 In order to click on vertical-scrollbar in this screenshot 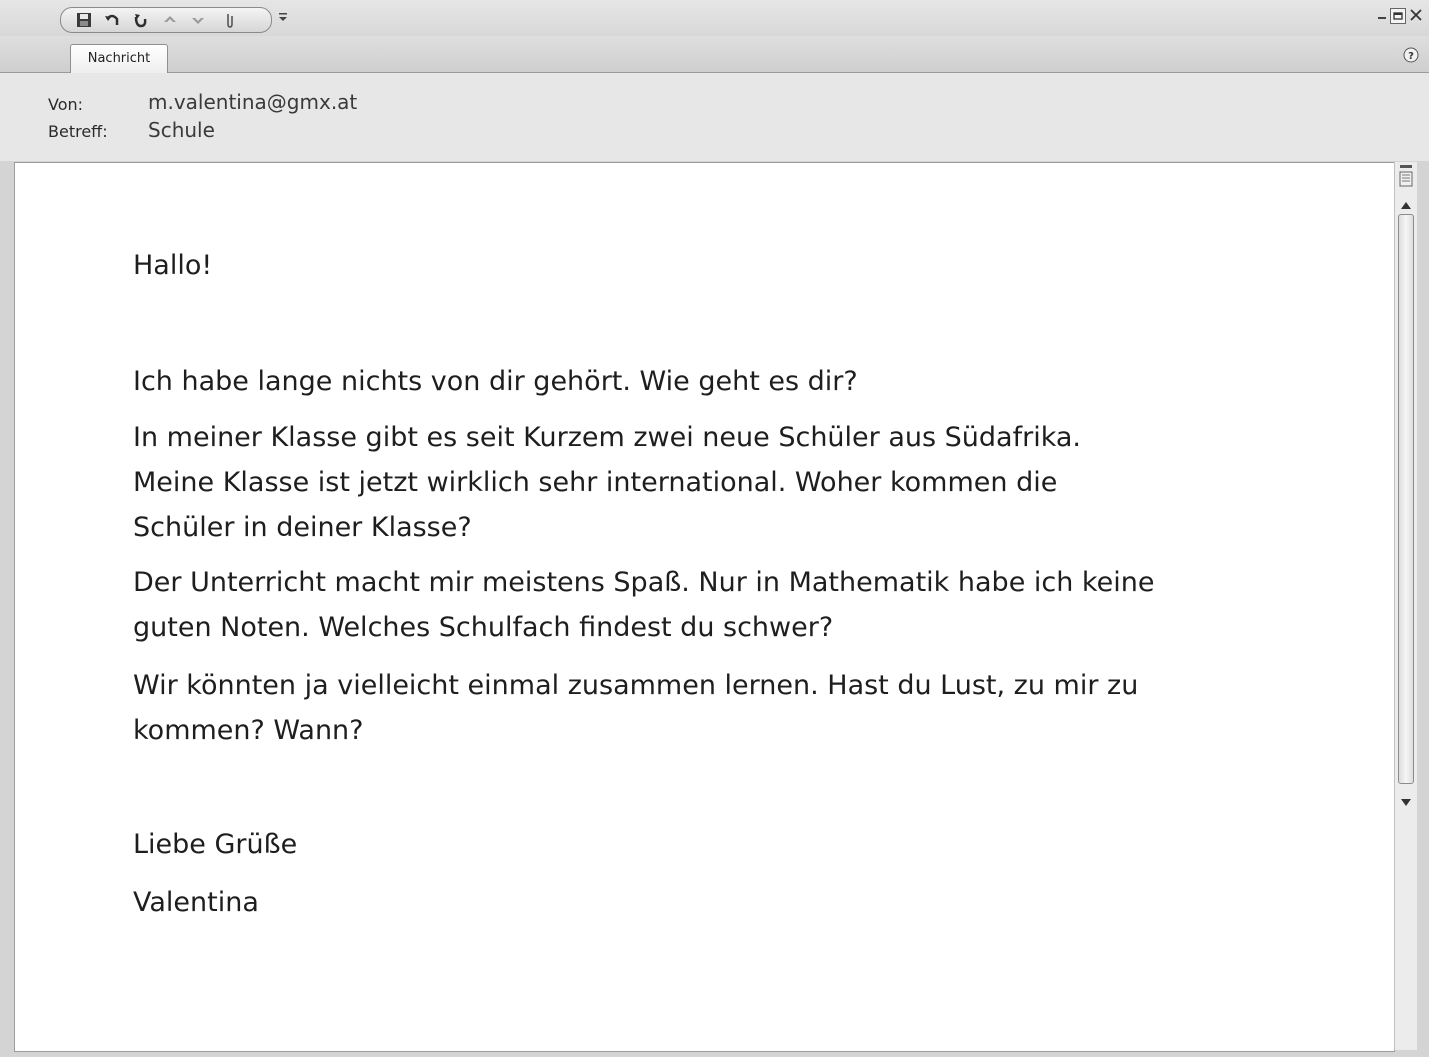, I will do `click(1405, 606)`.